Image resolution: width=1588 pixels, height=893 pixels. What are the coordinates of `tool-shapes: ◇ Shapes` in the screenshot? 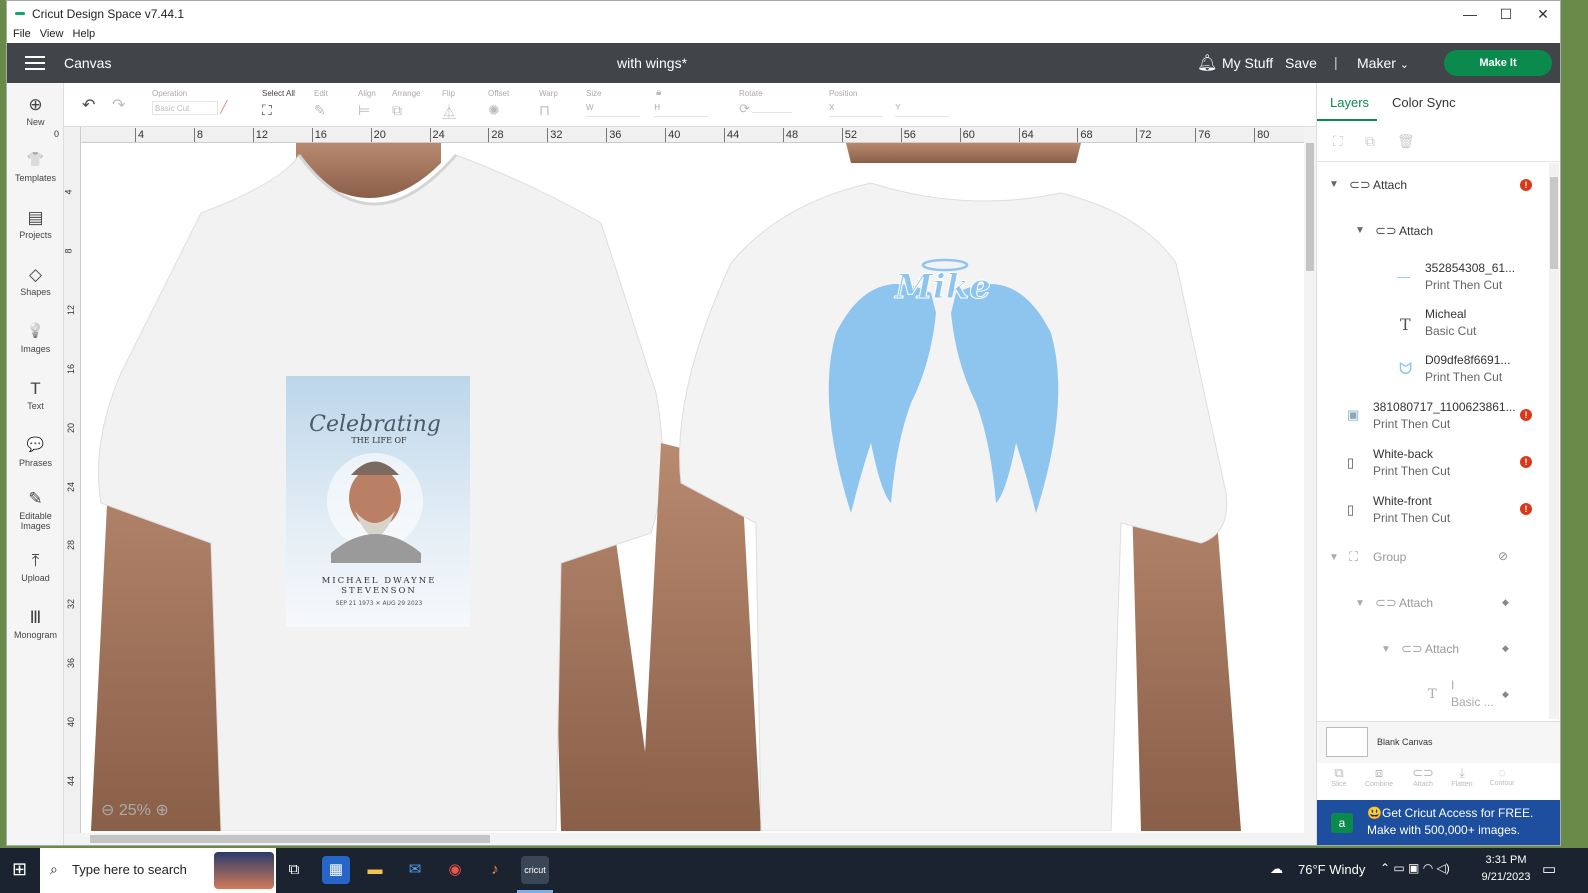 It's located at (35, 281).